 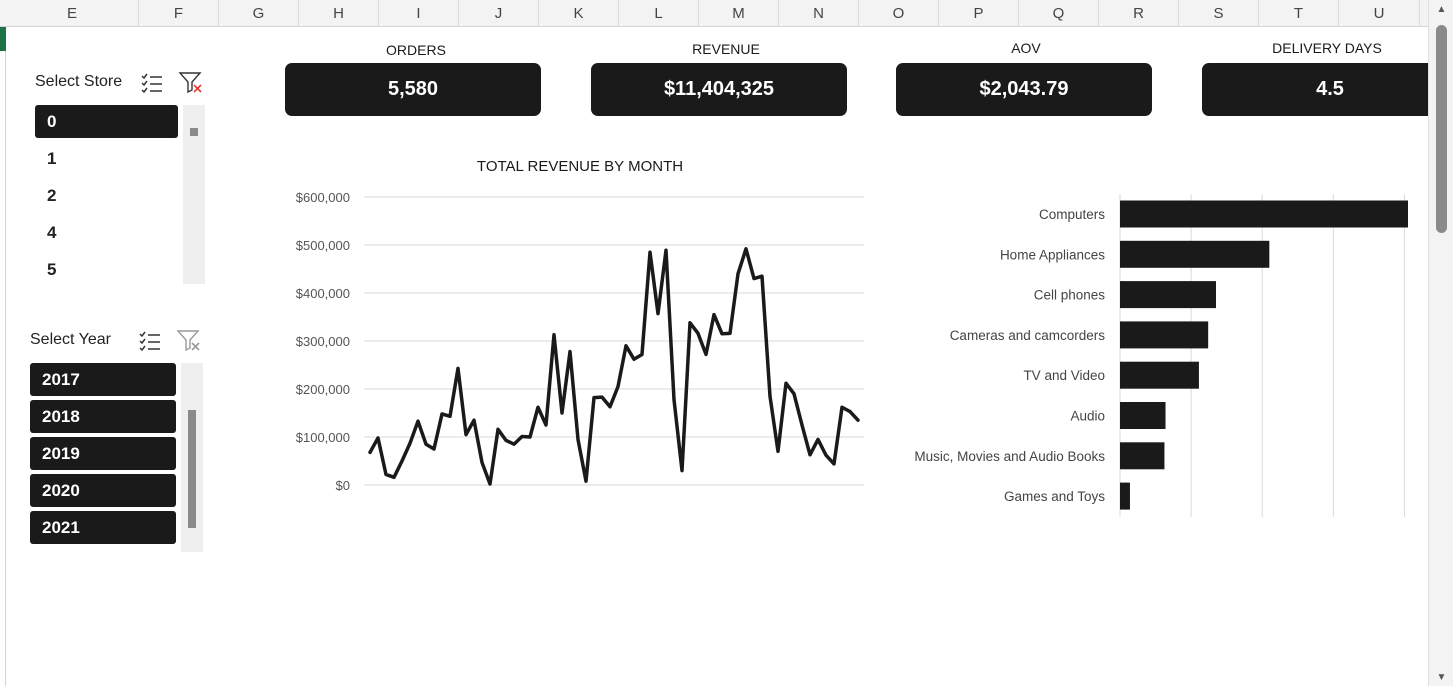 What do you see at coordinates (1440, 343) in the screenshot?
I see `vertical-scrollbar: ▲ ▼` at bounding box center [1440, 343].